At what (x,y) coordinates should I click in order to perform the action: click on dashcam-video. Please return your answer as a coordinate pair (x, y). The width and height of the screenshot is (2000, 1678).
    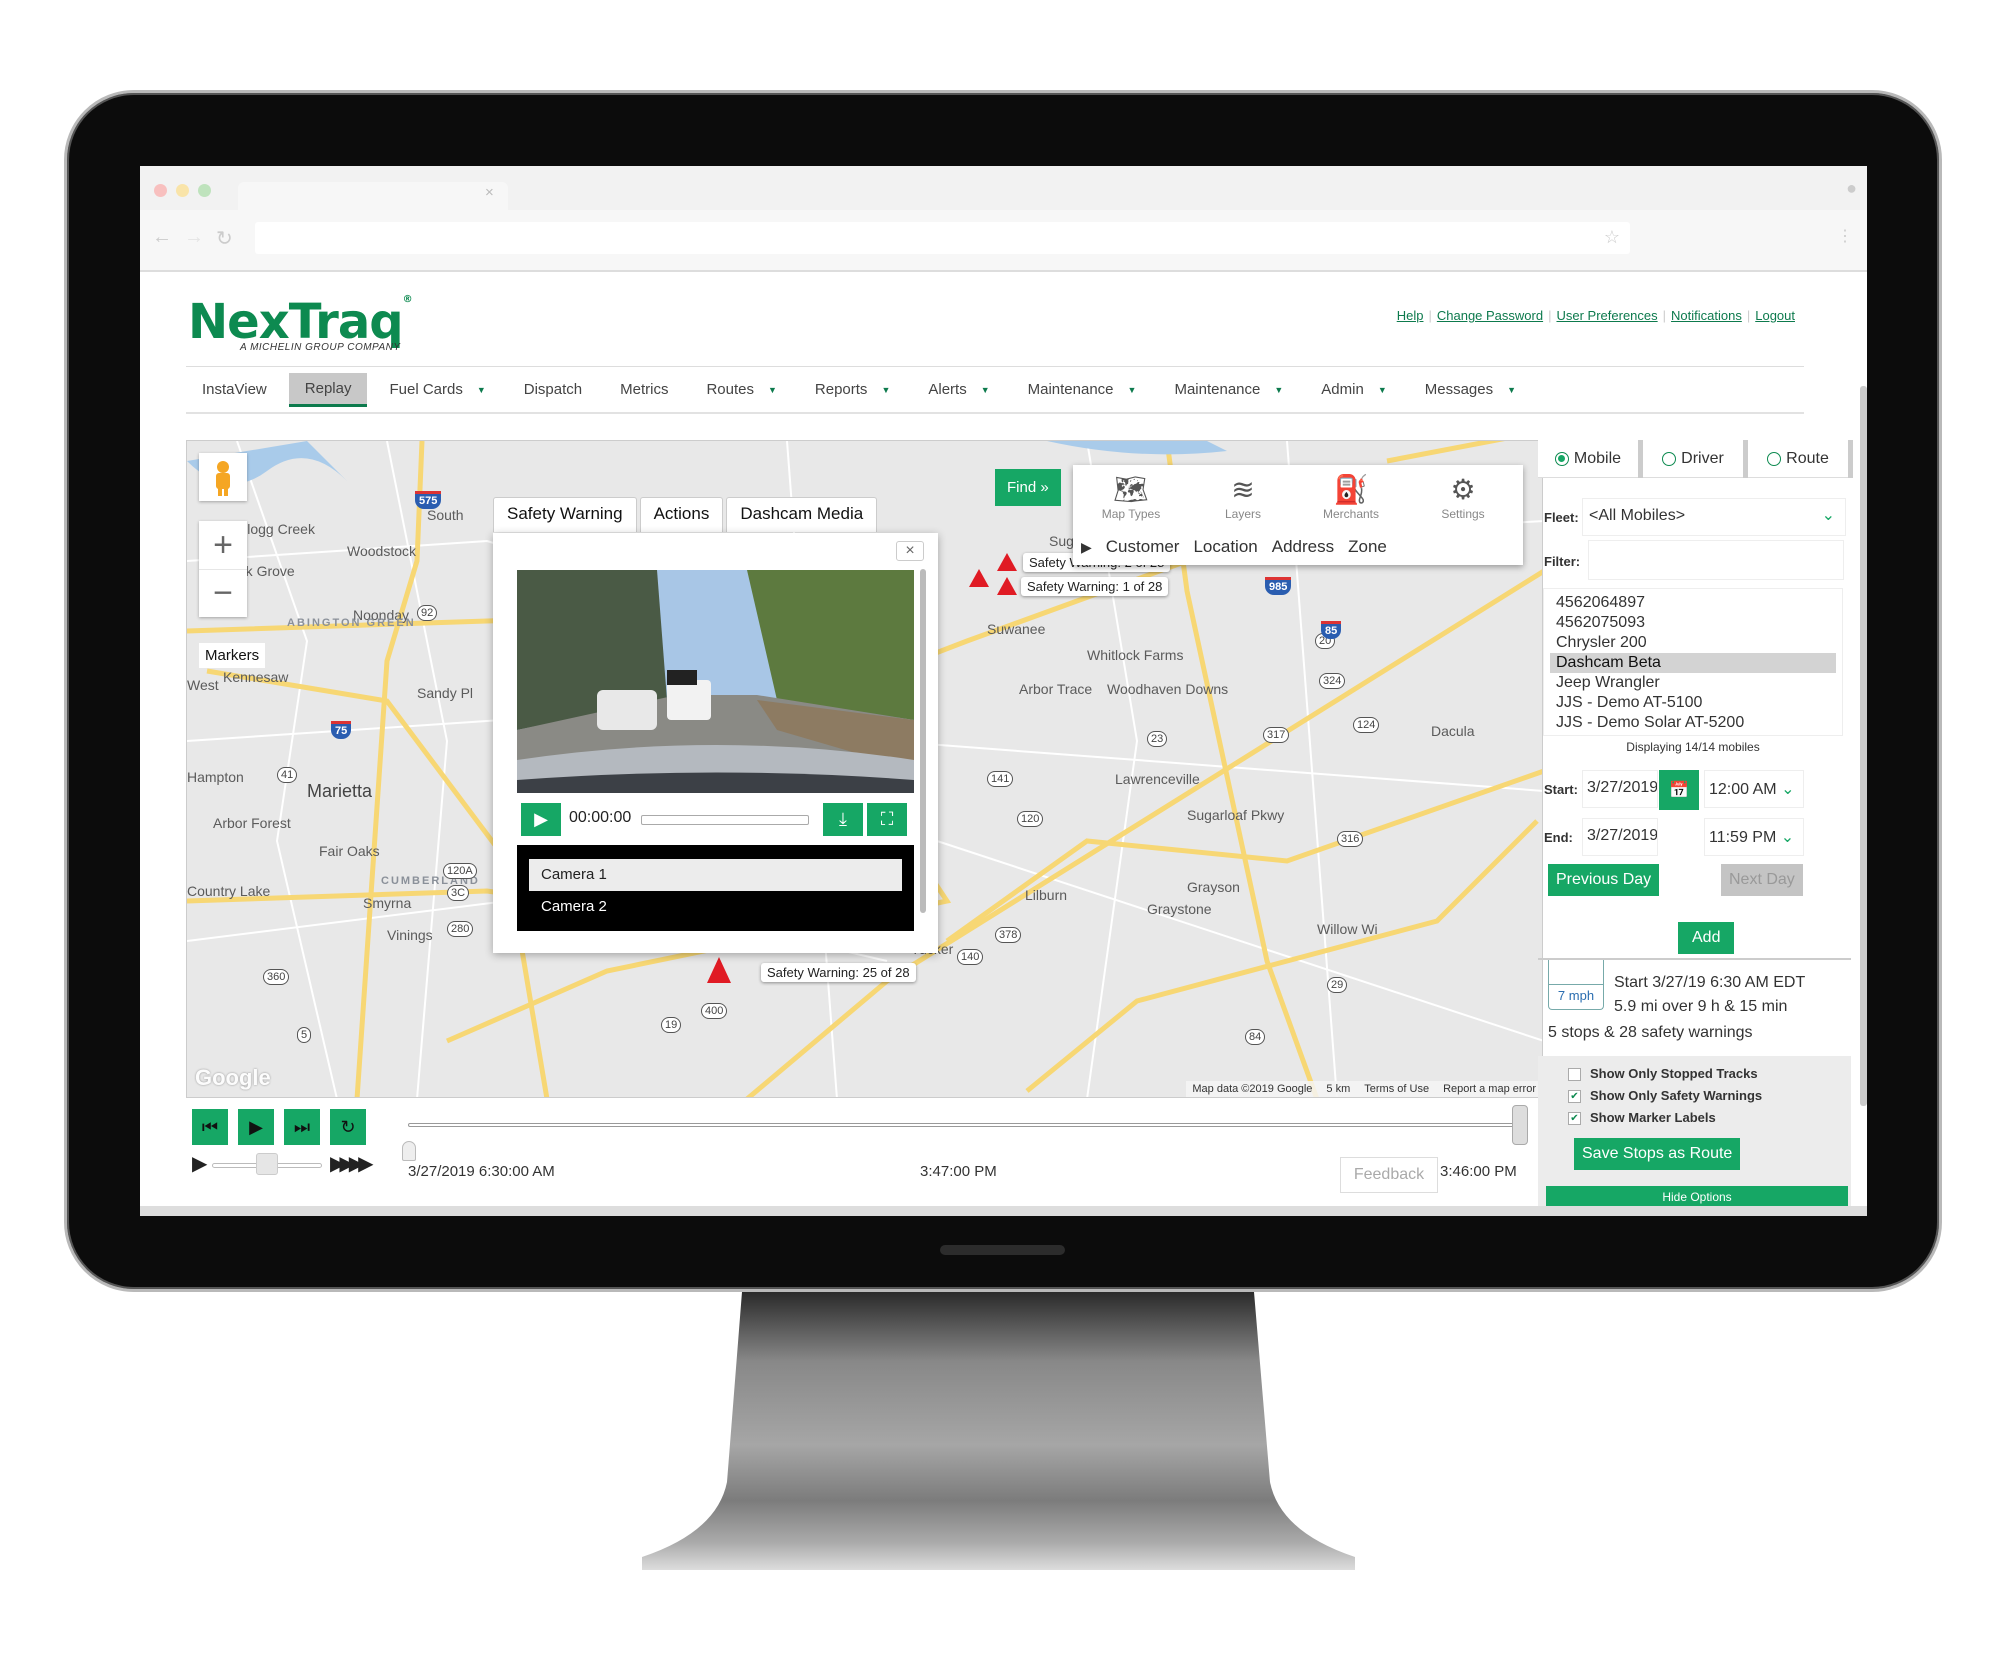
    Looking at the image, I should click on (715, 681).